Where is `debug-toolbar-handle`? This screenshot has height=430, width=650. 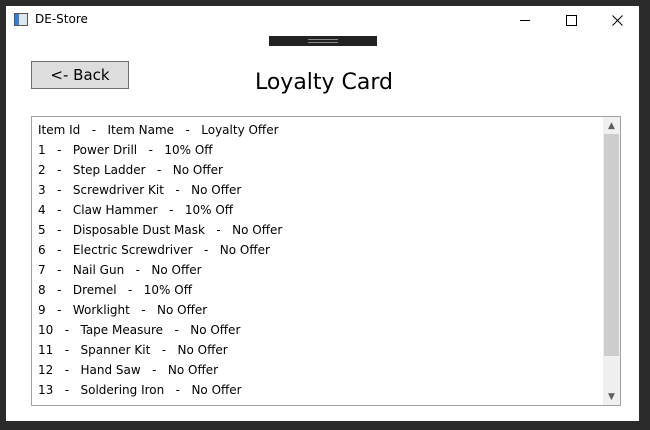 debug-toolbar-handle is located at coordinates (323, 41).